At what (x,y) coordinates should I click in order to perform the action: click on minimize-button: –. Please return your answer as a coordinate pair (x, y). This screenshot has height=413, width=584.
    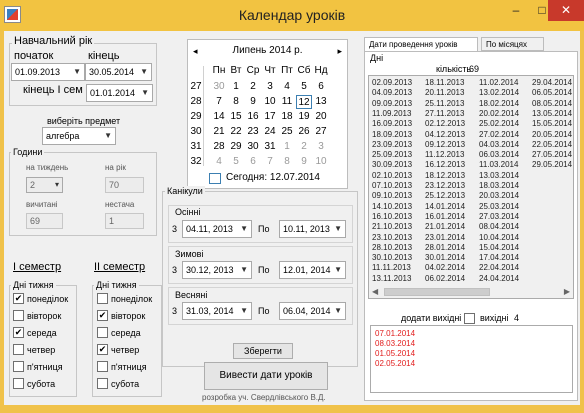
    Looking at the image, I should click on (516, 10).